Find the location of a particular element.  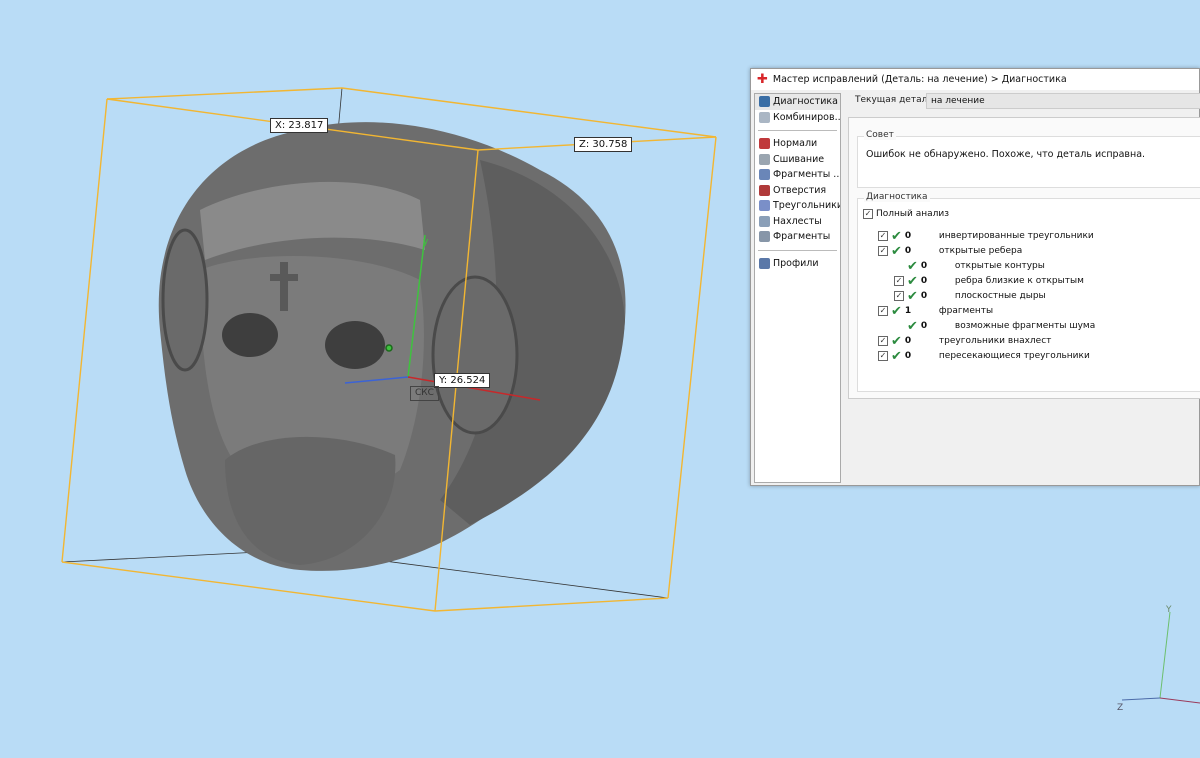

check-label: пересекающиеся треугольники is located at coordinates (1014, 356).